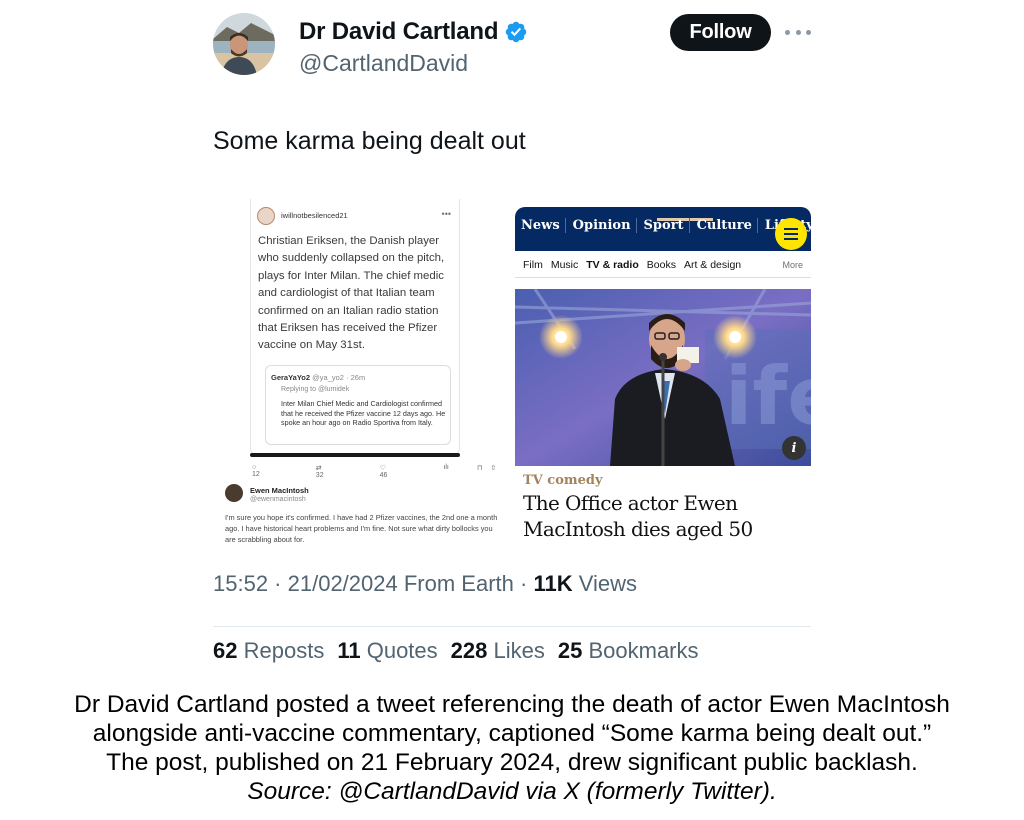 The width and height of the screenshot is (1024, 820). What do you see at coordinates (355, 455) in the screenshot?
I see `embedded-scroll-bar` at bounding box center [355, 455].